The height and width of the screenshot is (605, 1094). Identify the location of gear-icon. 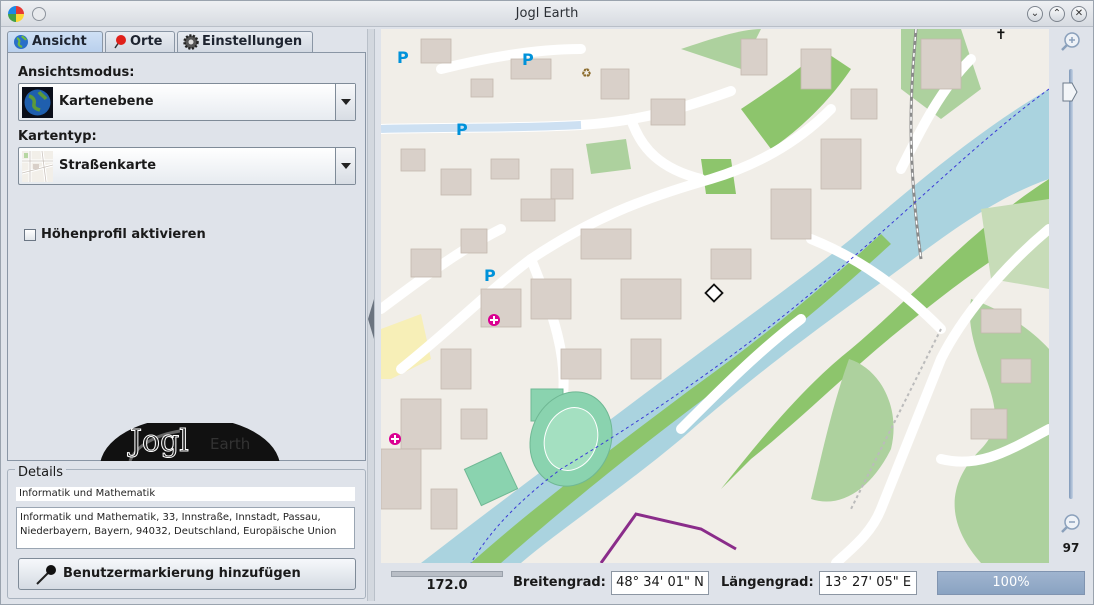
(191, 42).